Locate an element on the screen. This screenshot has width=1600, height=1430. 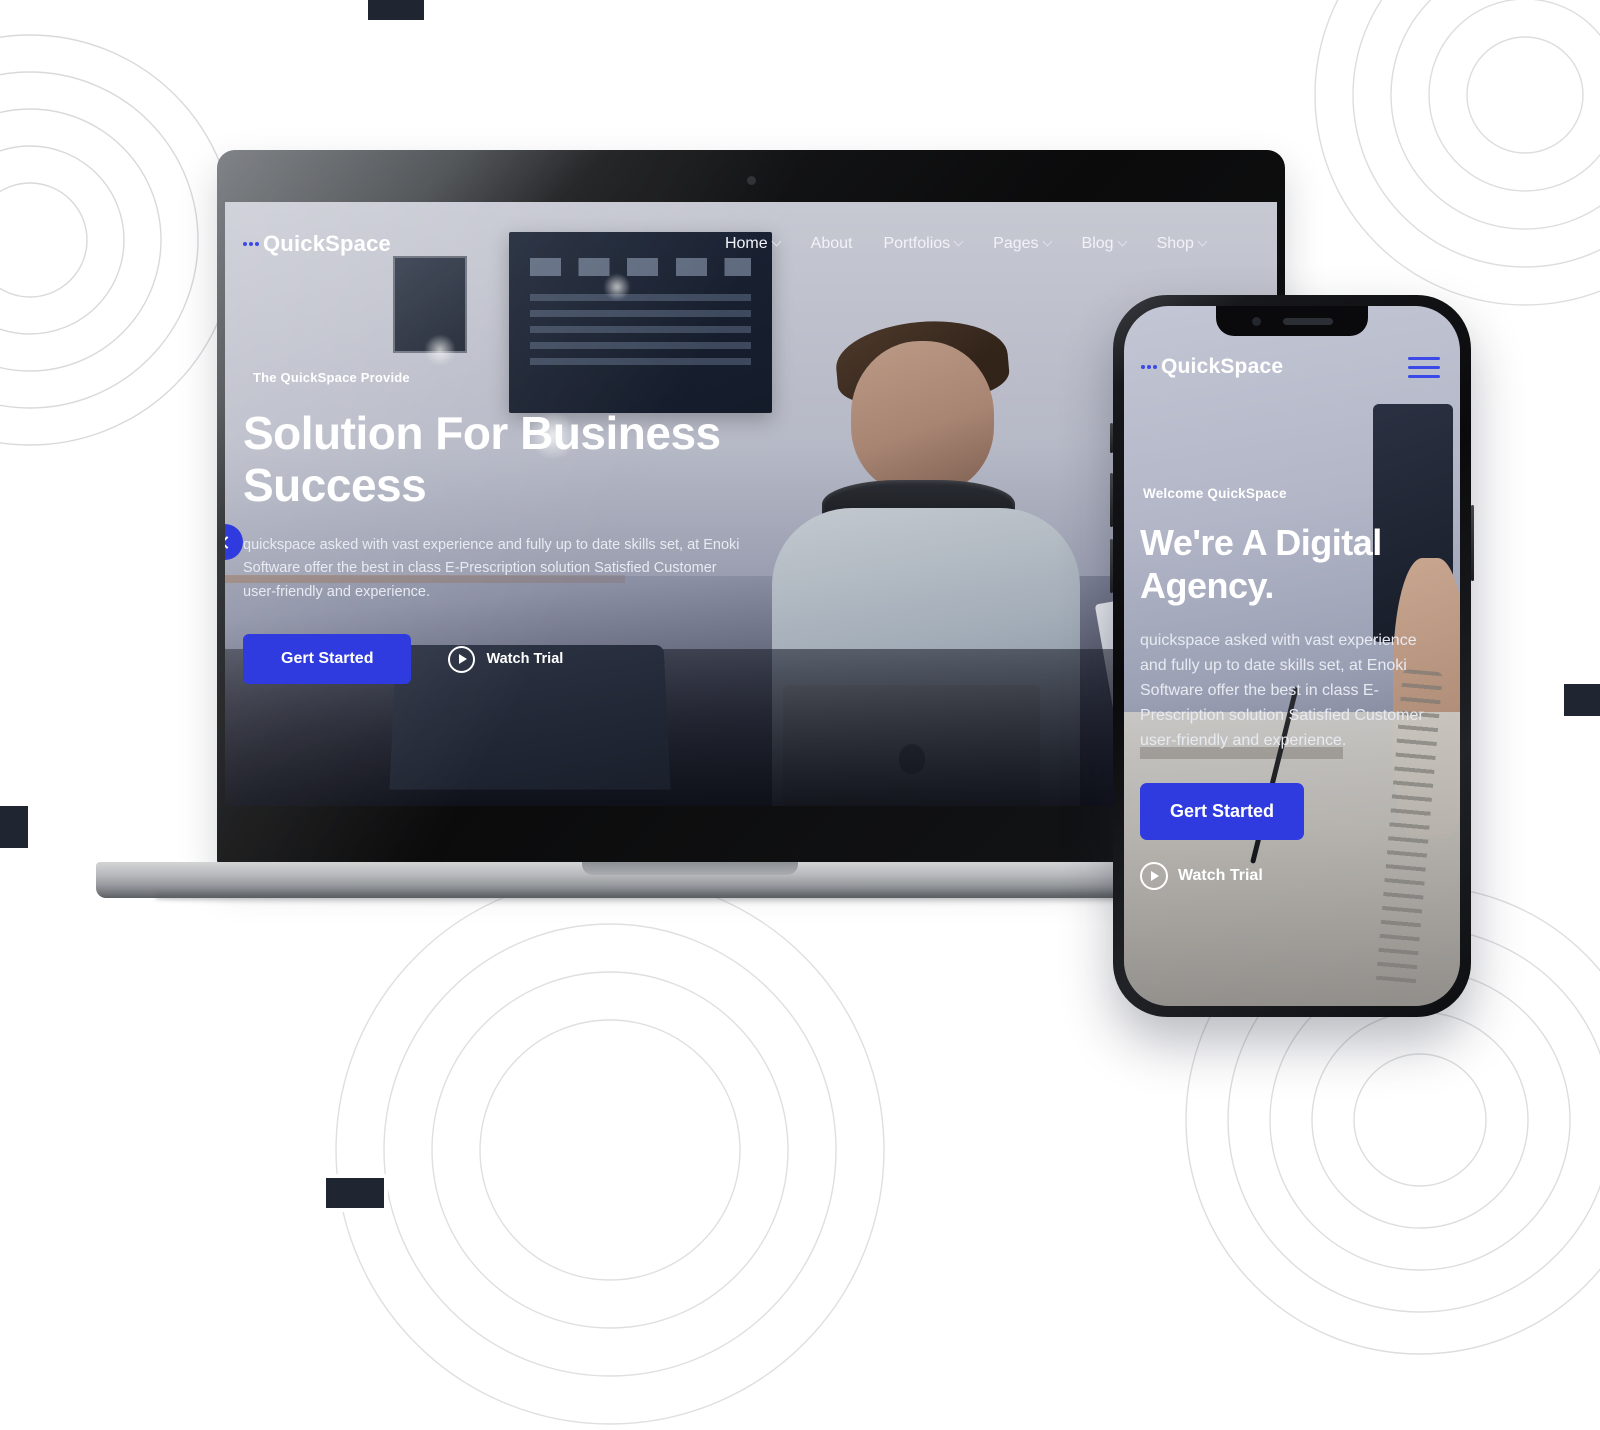
hero-eyebrow: The QuickSpace Provide is located at coordinates (331, 377).